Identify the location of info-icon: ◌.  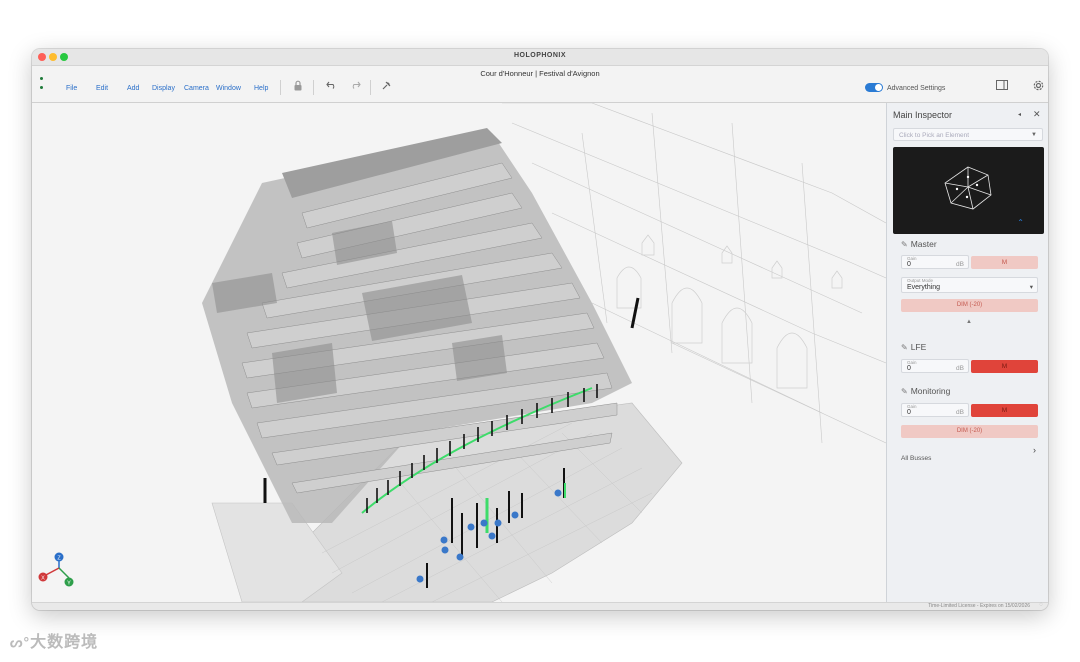
(1041, 605).